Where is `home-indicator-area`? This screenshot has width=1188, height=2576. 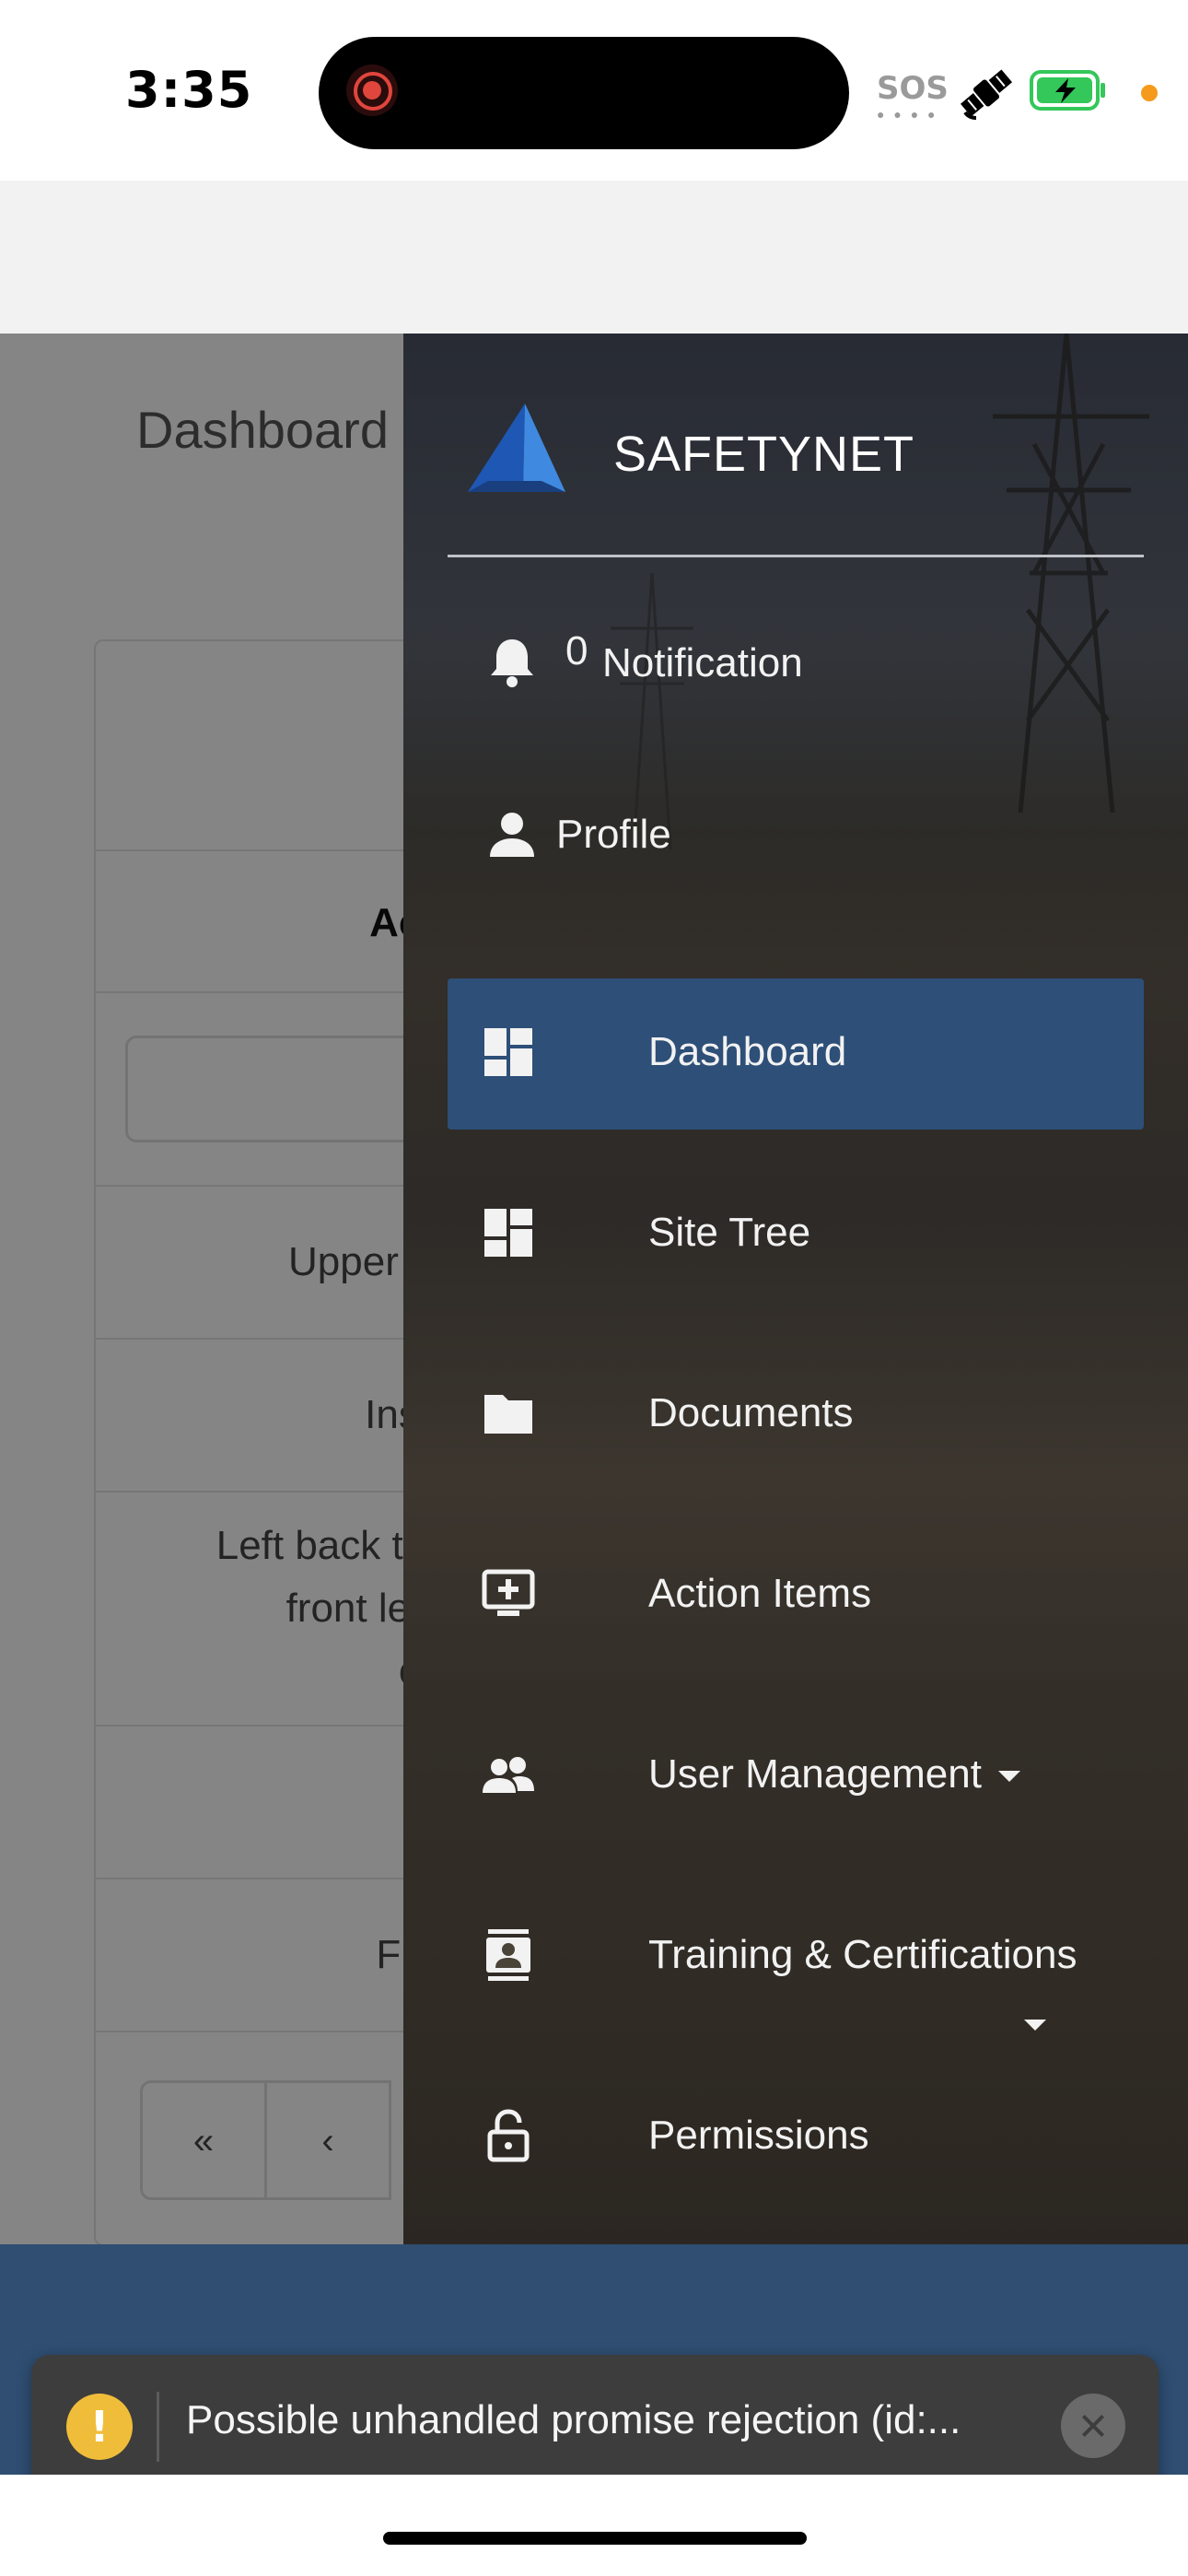
home-indicator-area is located at coordinates (594, 2525).